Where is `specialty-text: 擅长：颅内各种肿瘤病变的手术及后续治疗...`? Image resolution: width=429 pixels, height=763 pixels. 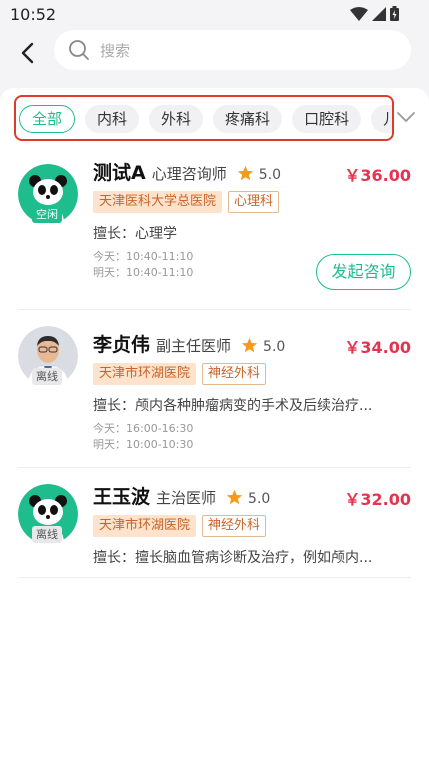
specialty-text: 擅长：颅内各种肿瘤病变的手术及后续治疗... is located at coordinates (233, 406).